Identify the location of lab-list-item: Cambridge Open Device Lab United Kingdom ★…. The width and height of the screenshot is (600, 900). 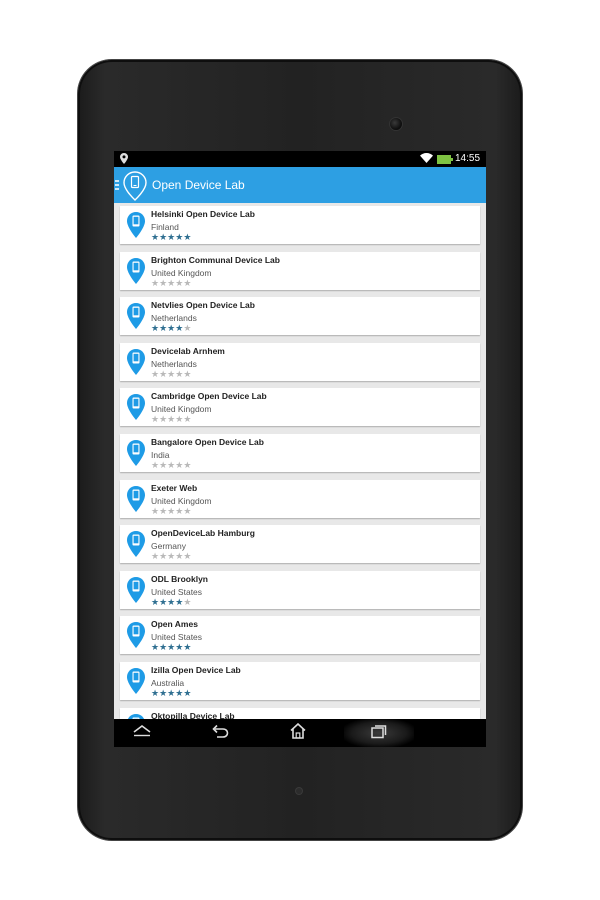
(300, 407).